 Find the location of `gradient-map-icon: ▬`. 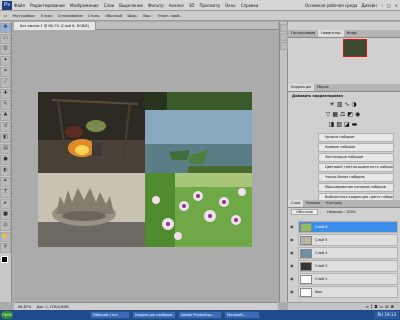

gradient-map-icon: ▬ is located at coordinates (356, 124).